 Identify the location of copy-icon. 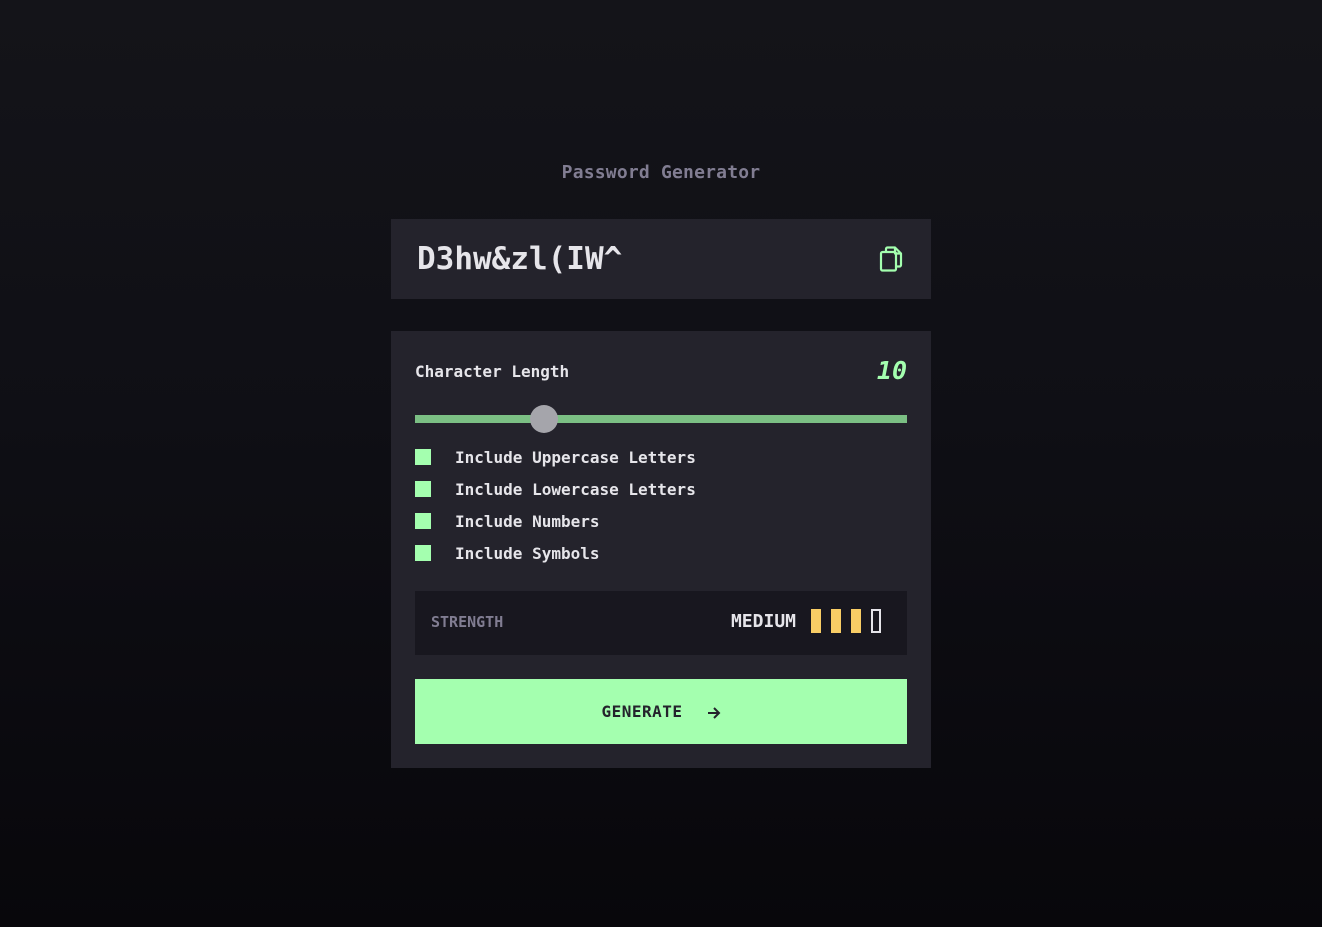
(891, 259).